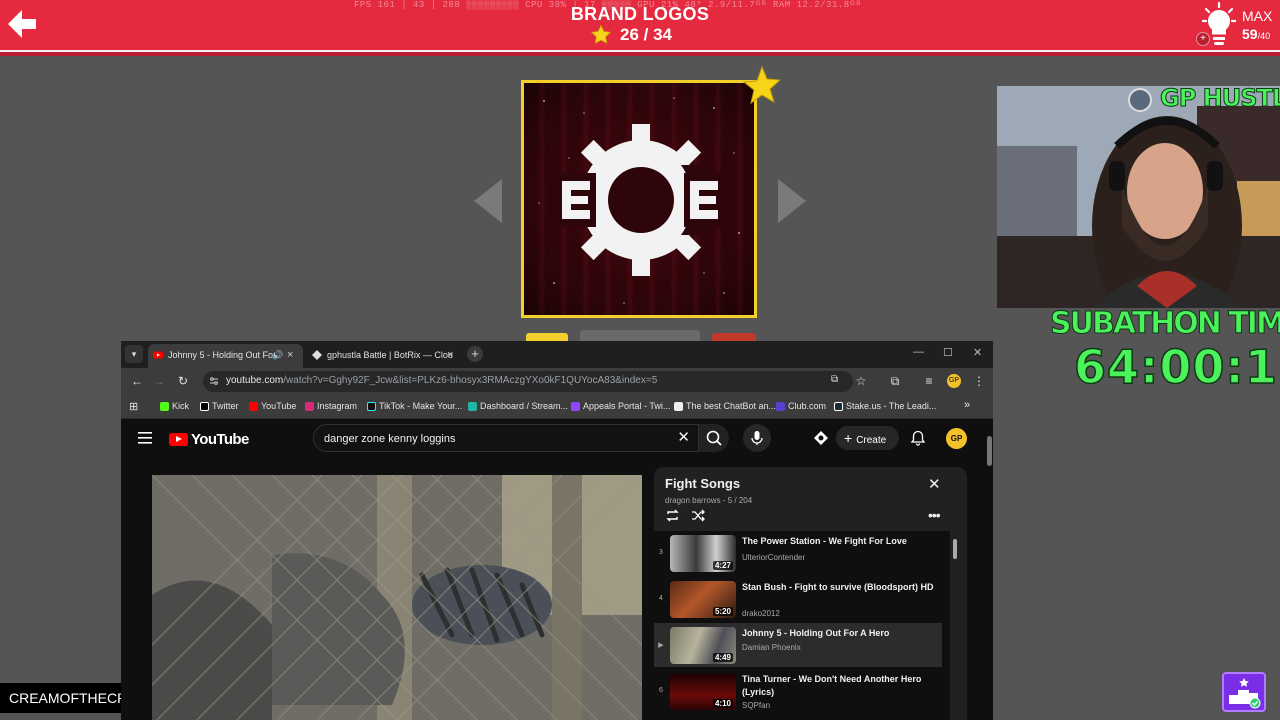 The height and width of the screenshot is (720, 1280). What do you see at coordinates (646, 34) in the screenshot?
I see `progress-count: 26 / 34` at bounding box center [646, 34].